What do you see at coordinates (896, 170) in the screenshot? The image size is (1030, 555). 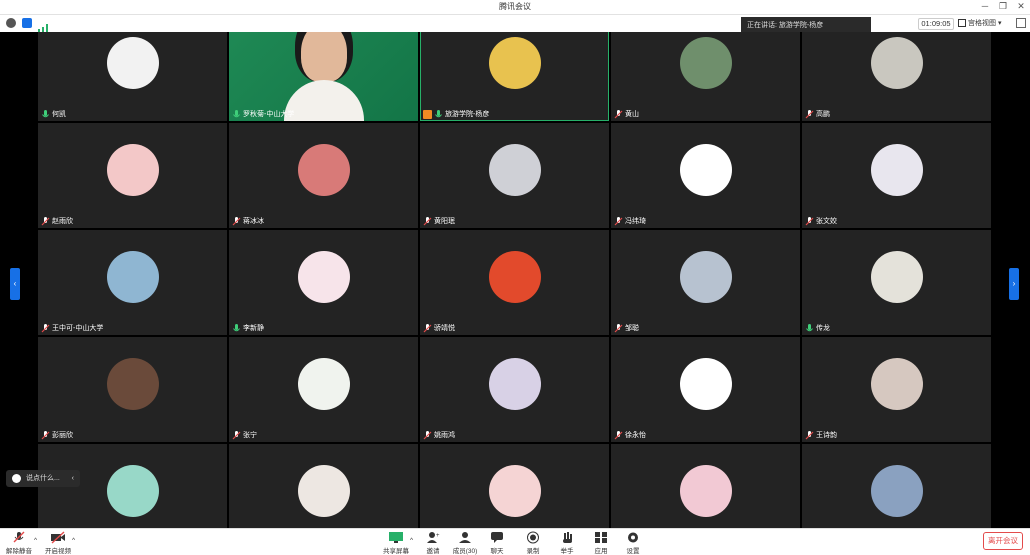 I see `anime-girl-avatar` at bounding box center [896, 170].